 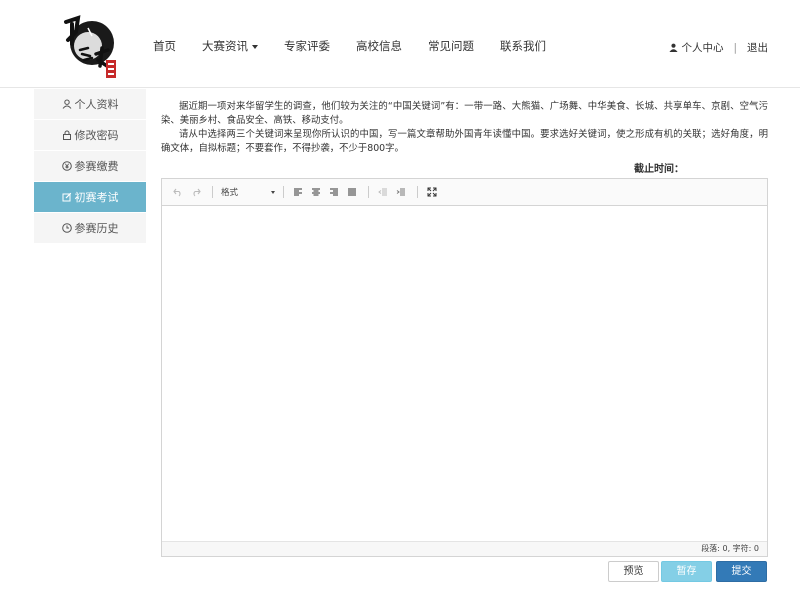 I want to click on edit-icon, so click(x=66, y=197).